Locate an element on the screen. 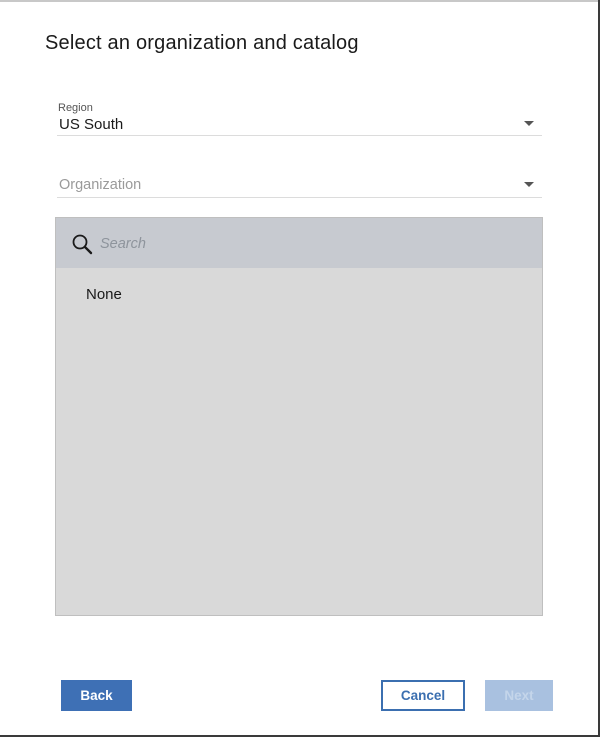 The width and height of the screenshot is (600, 737). next-button: Next is located at coordinates (519, 695).